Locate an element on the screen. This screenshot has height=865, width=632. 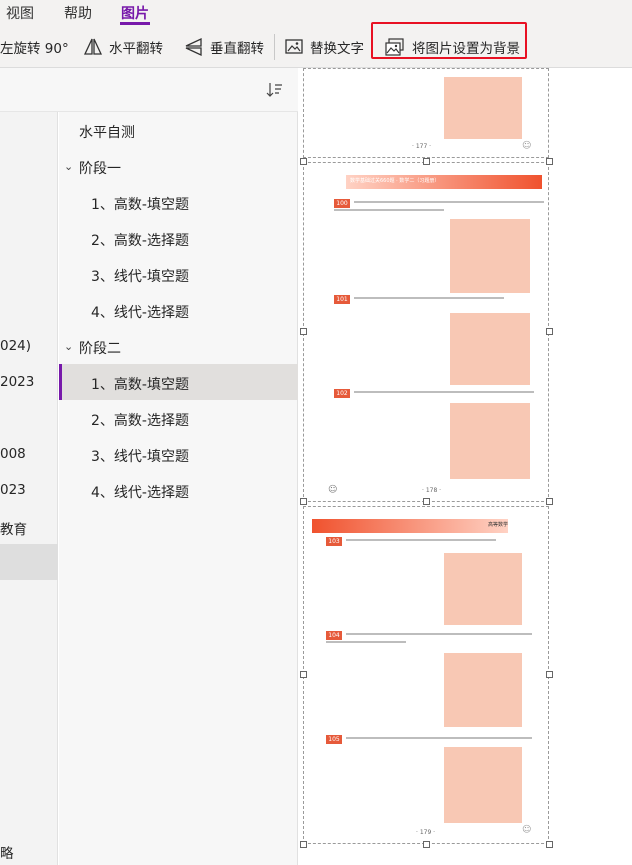
question-number: 103 is located at coordinates (334, 541).